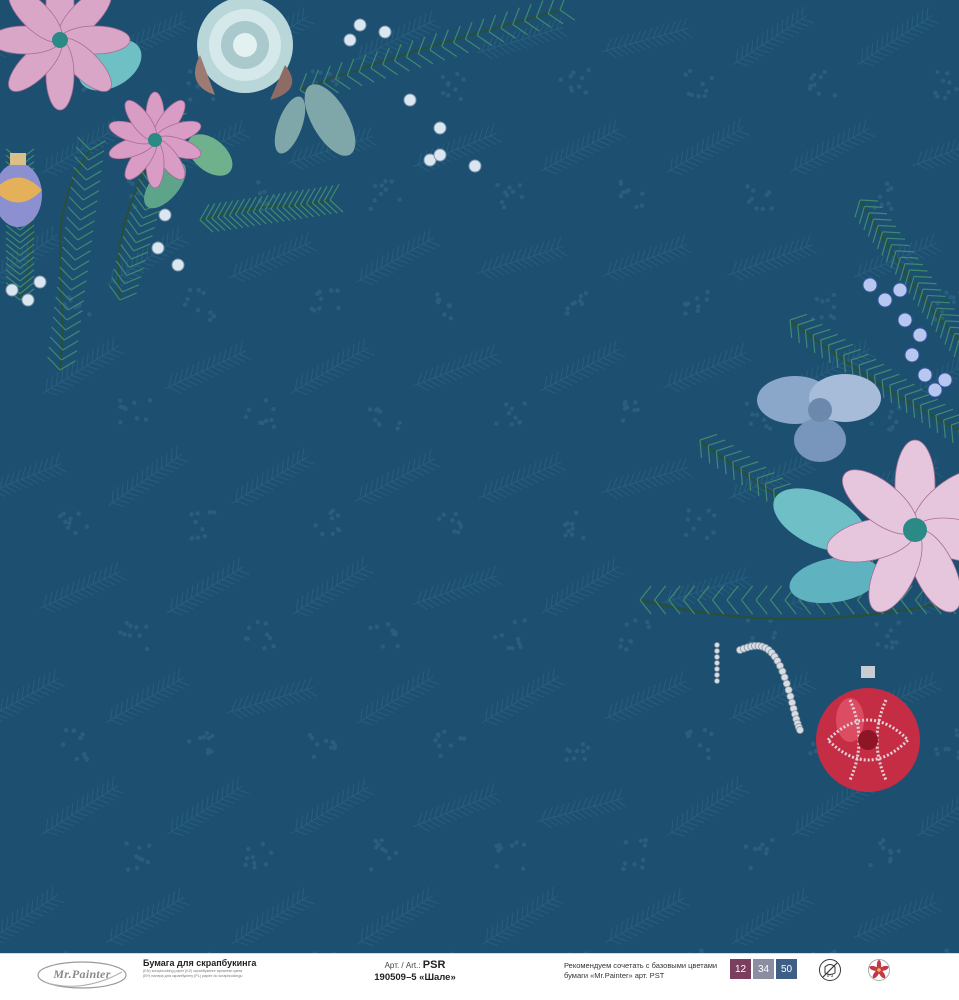 The image size is (959, 1000). Describe the element at coordinates (415, 977) in the screenshot. I see `article-code: 190509–5 «Шале»` at that location.